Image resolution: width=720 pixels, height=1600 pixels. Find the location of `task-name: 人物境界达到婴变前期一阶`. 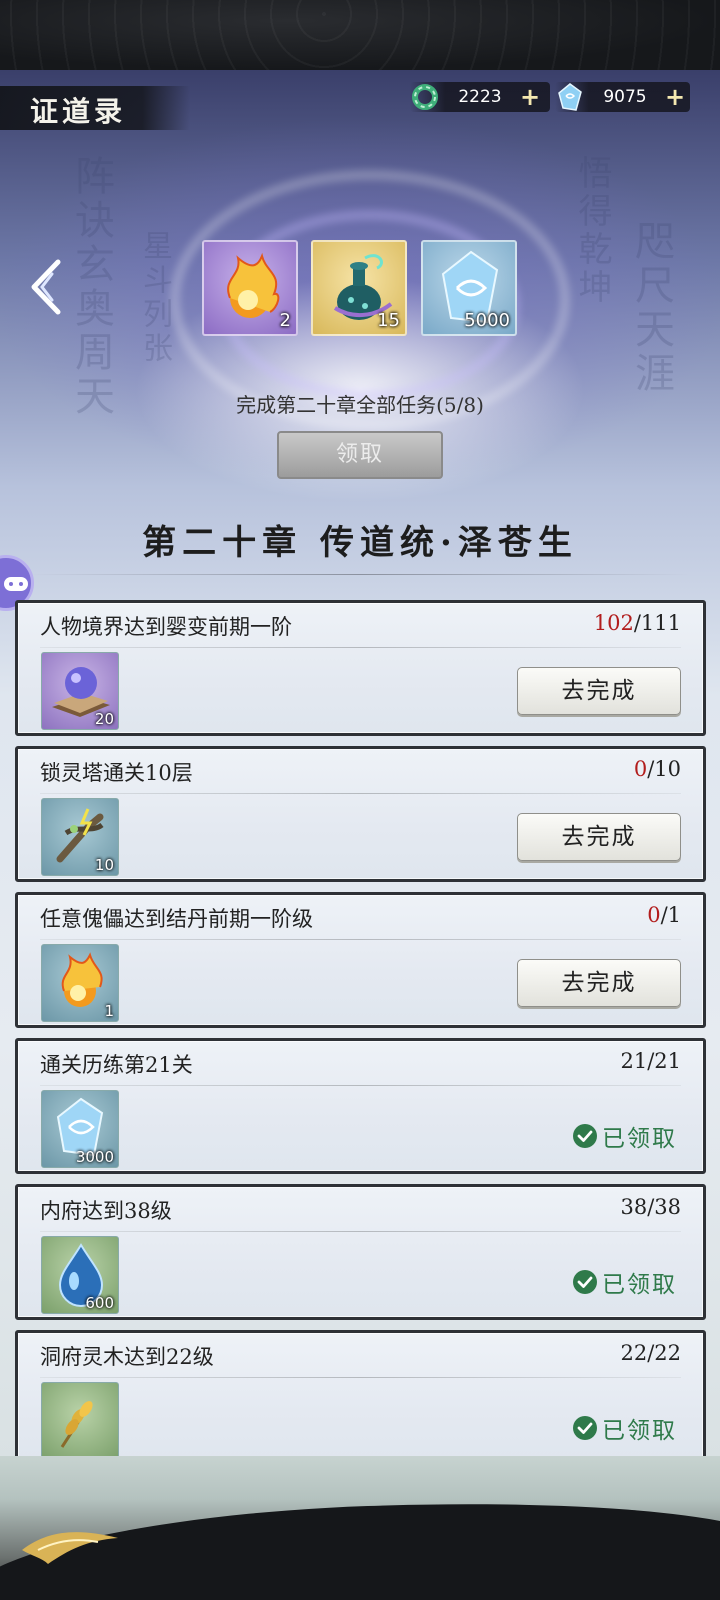

task-name: 人物境界达到婴变前期一阶 is located at coordinates (166, 627).